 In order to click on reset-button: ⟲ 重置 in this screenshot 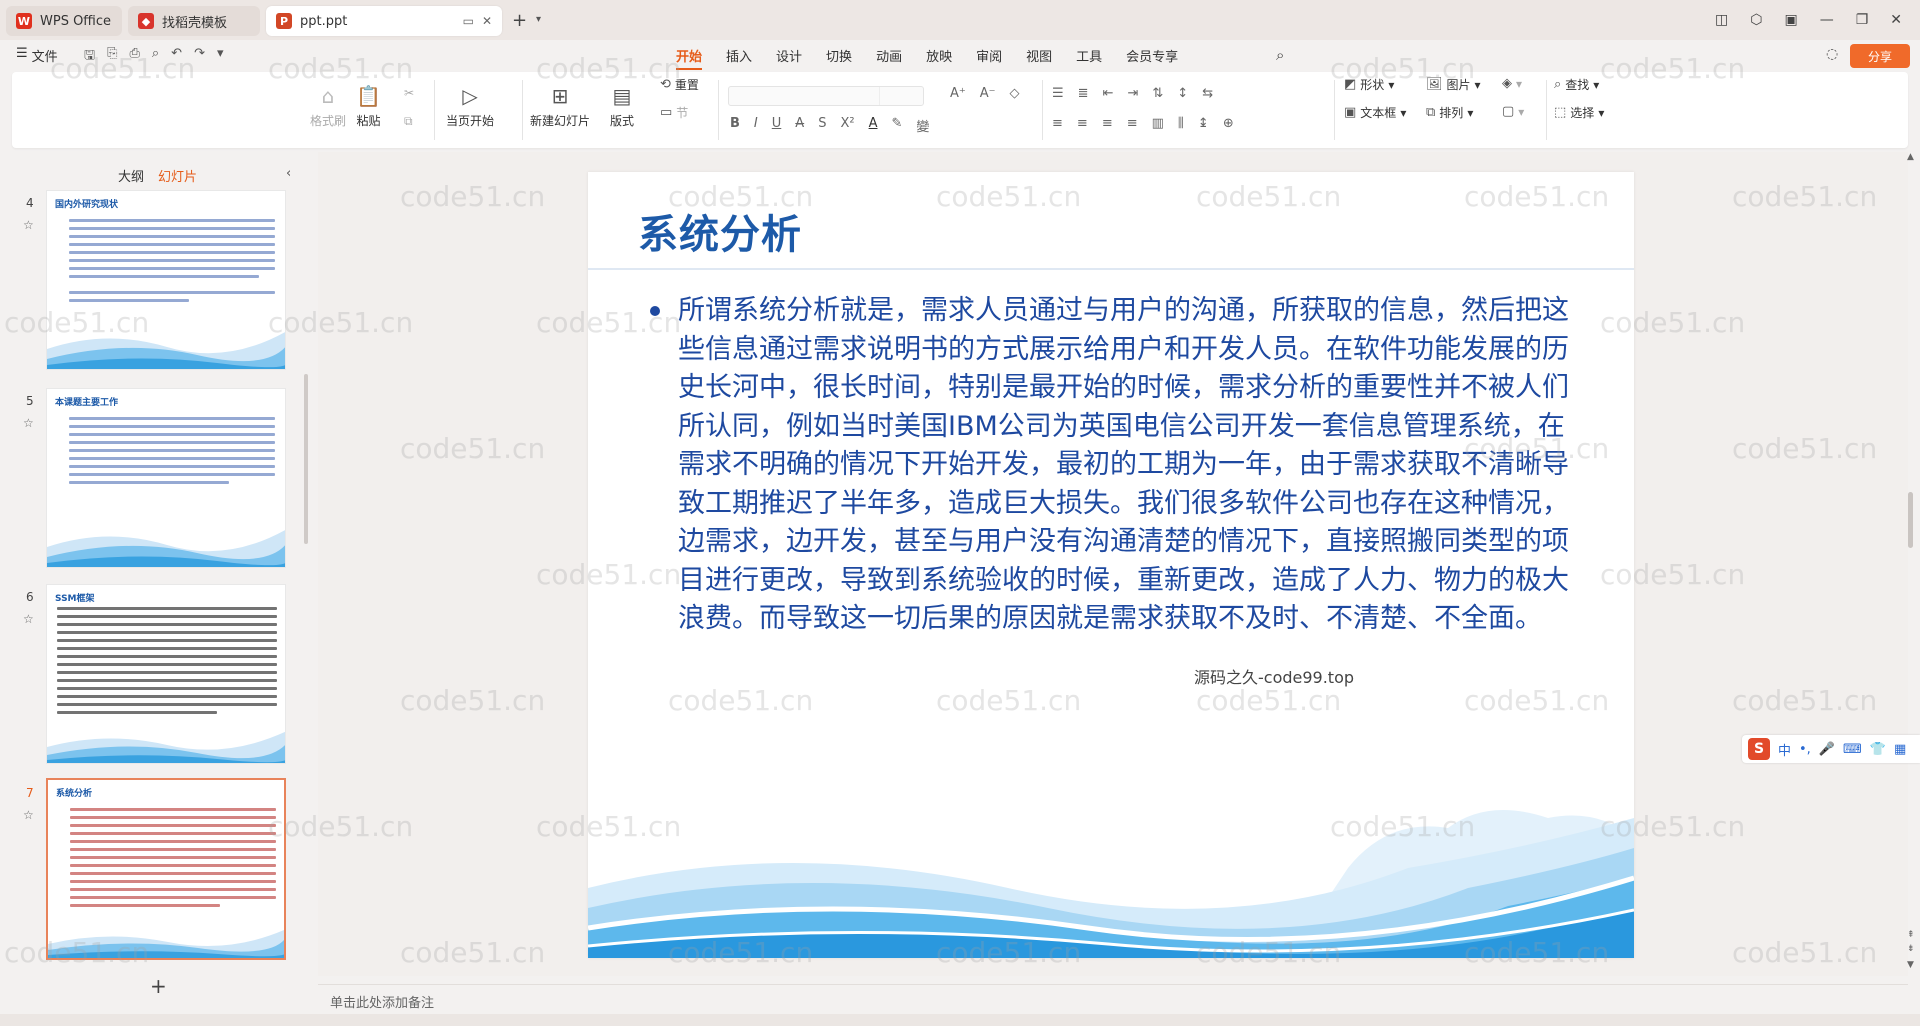, I will do `click(679, 84)`.